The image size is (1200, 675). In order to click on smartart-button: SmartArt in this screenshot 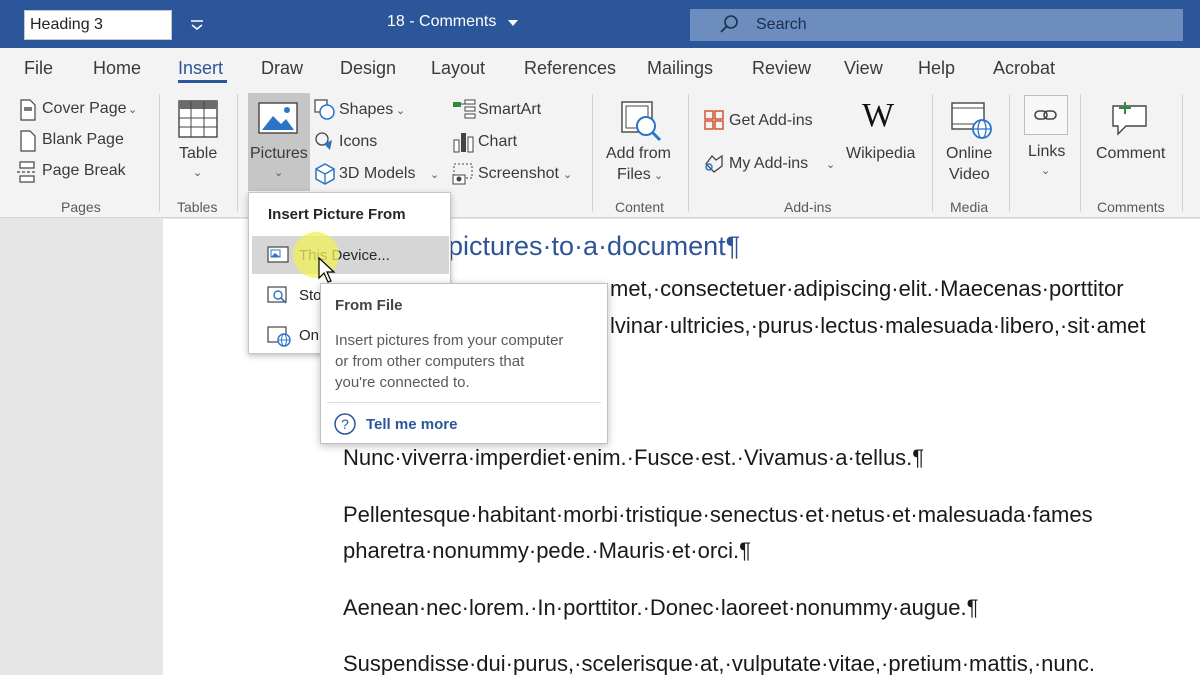, I will do `click(509, 110)`.